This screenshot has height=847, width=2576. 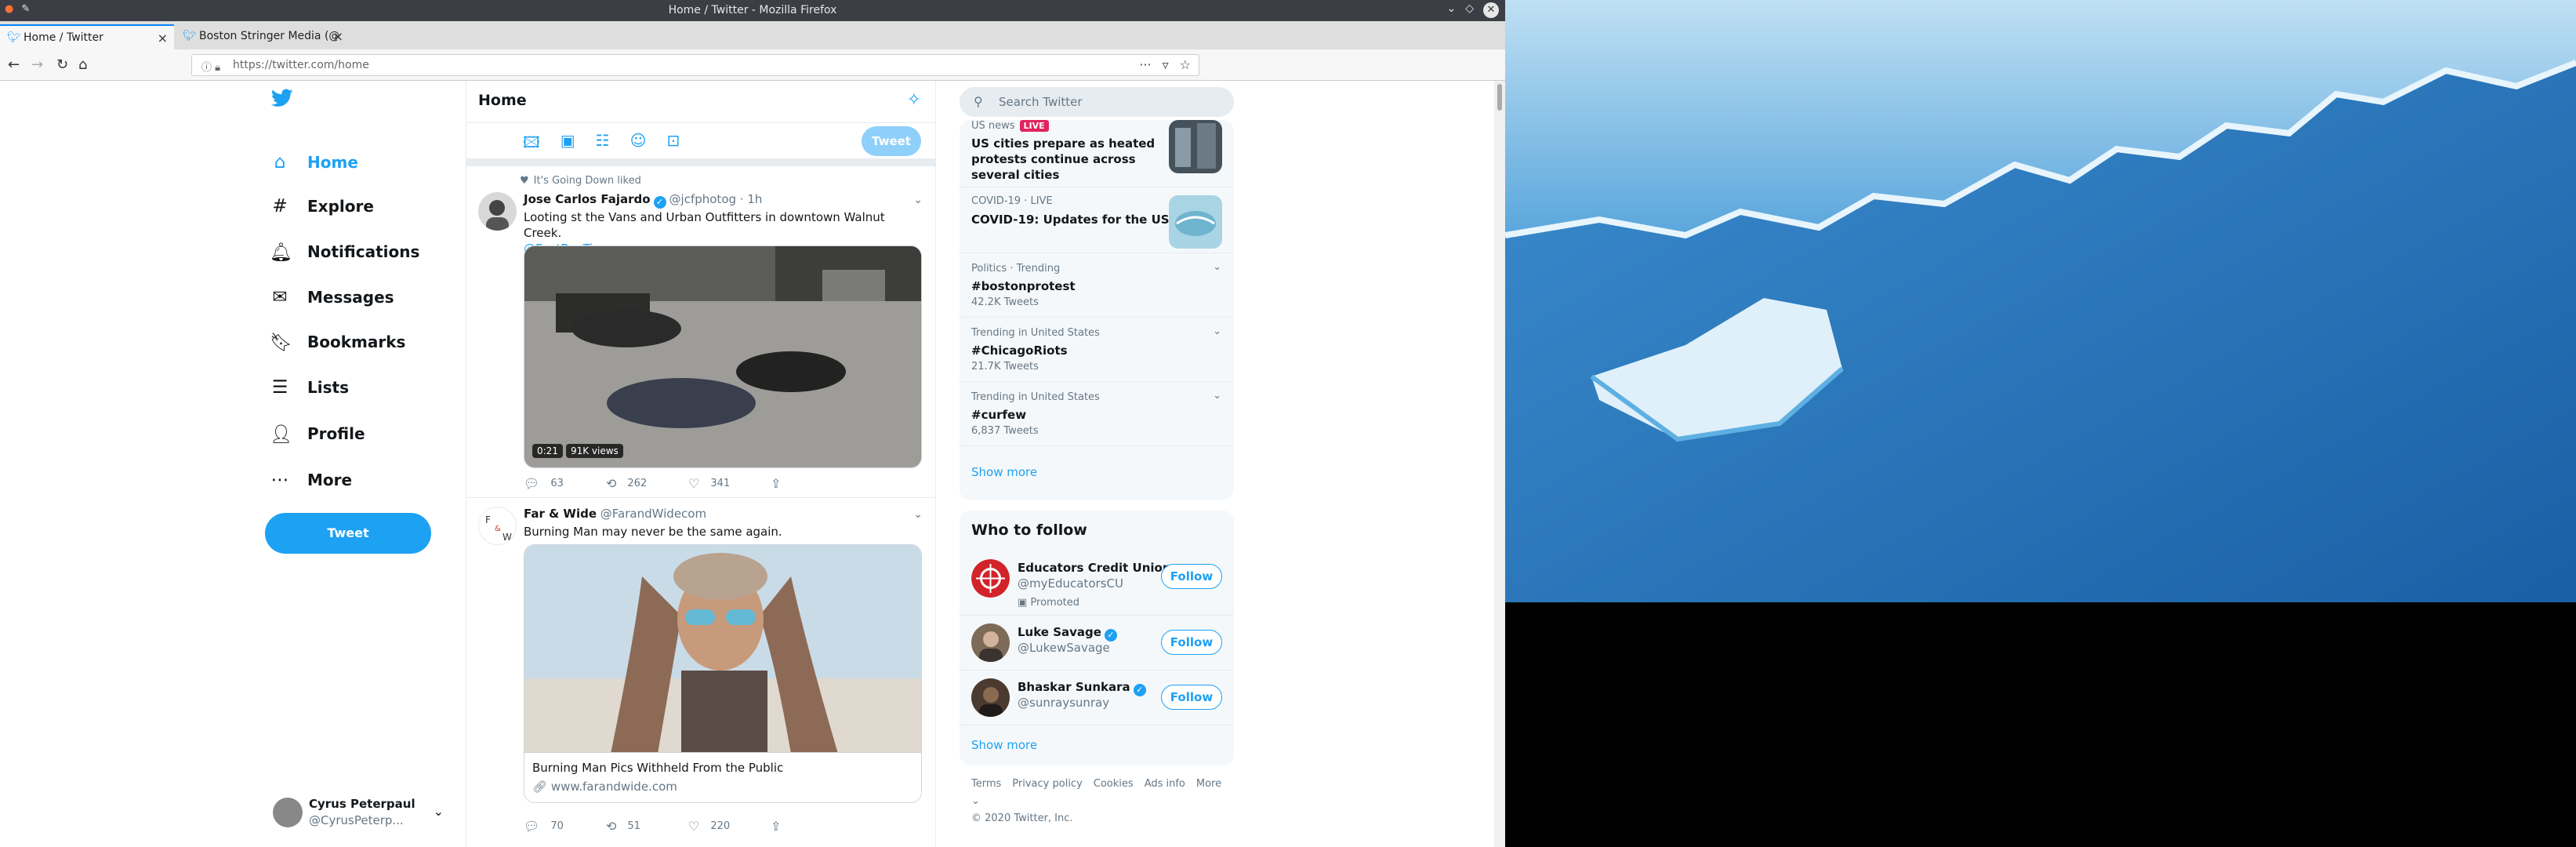 What do you see at coordinates (1005, 302) in the screenshot?
I see `trend-count: 42.2K Tweets` at bounding box center [1005, 302].